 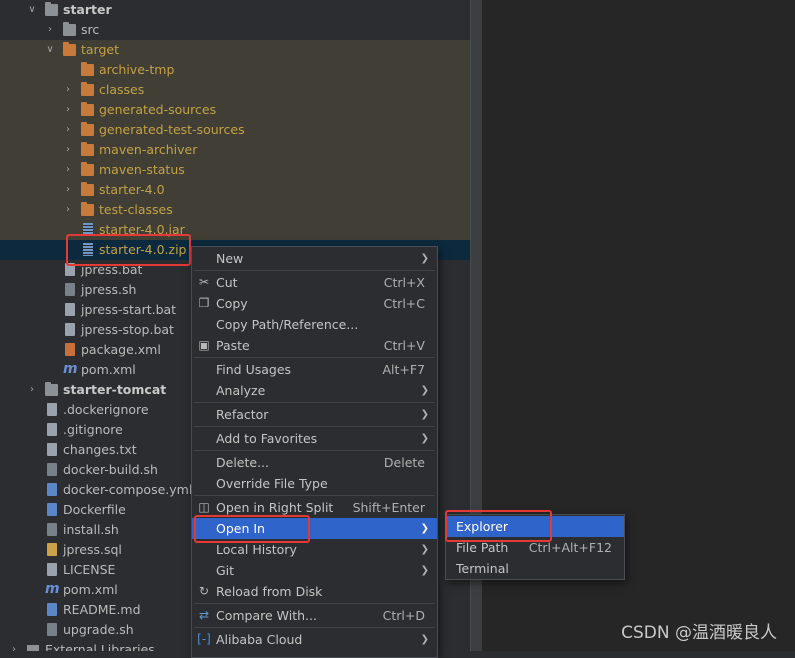 I want to click on menu-item-override-file-type: Override File Type, so click(x=314, y=483).